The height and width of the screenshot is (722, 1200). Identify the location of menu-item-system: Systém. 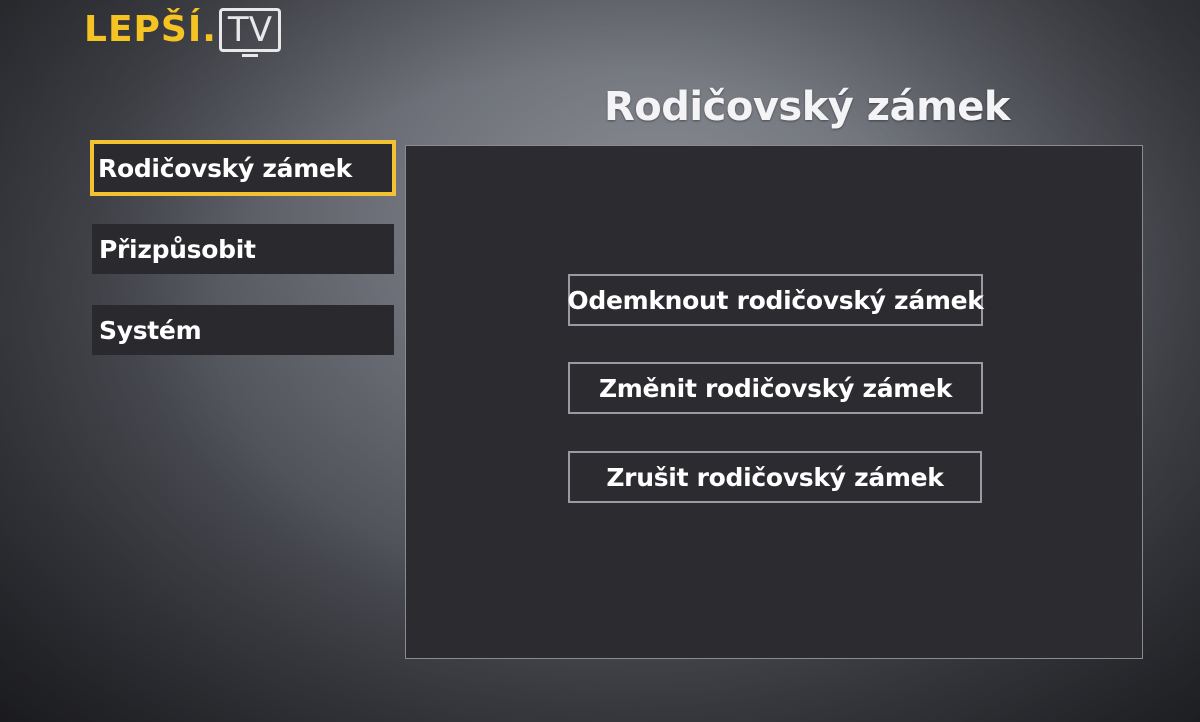
(243, 330).